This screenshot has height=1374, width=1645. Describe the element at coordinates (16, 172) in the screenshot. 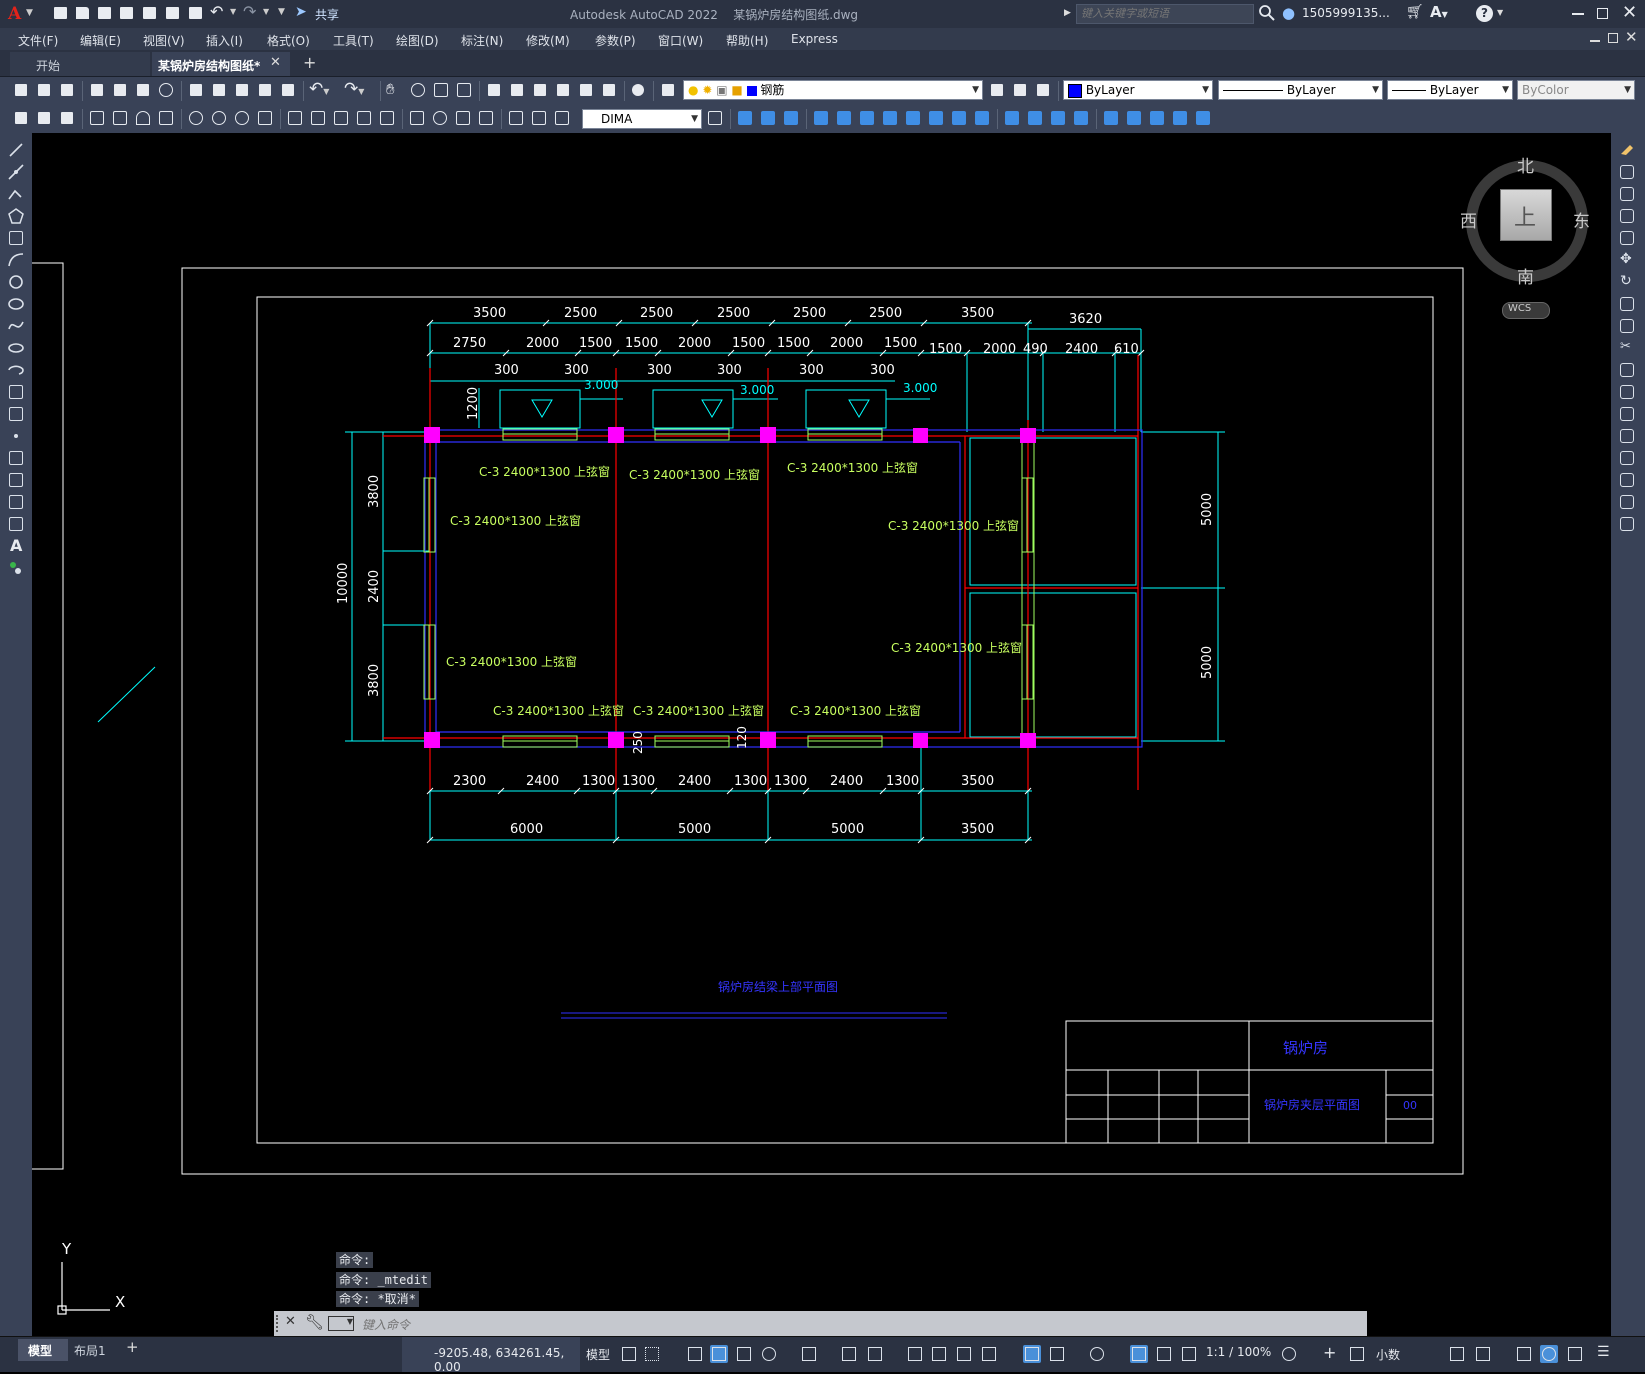

I see `construction-line-icon` at that location.